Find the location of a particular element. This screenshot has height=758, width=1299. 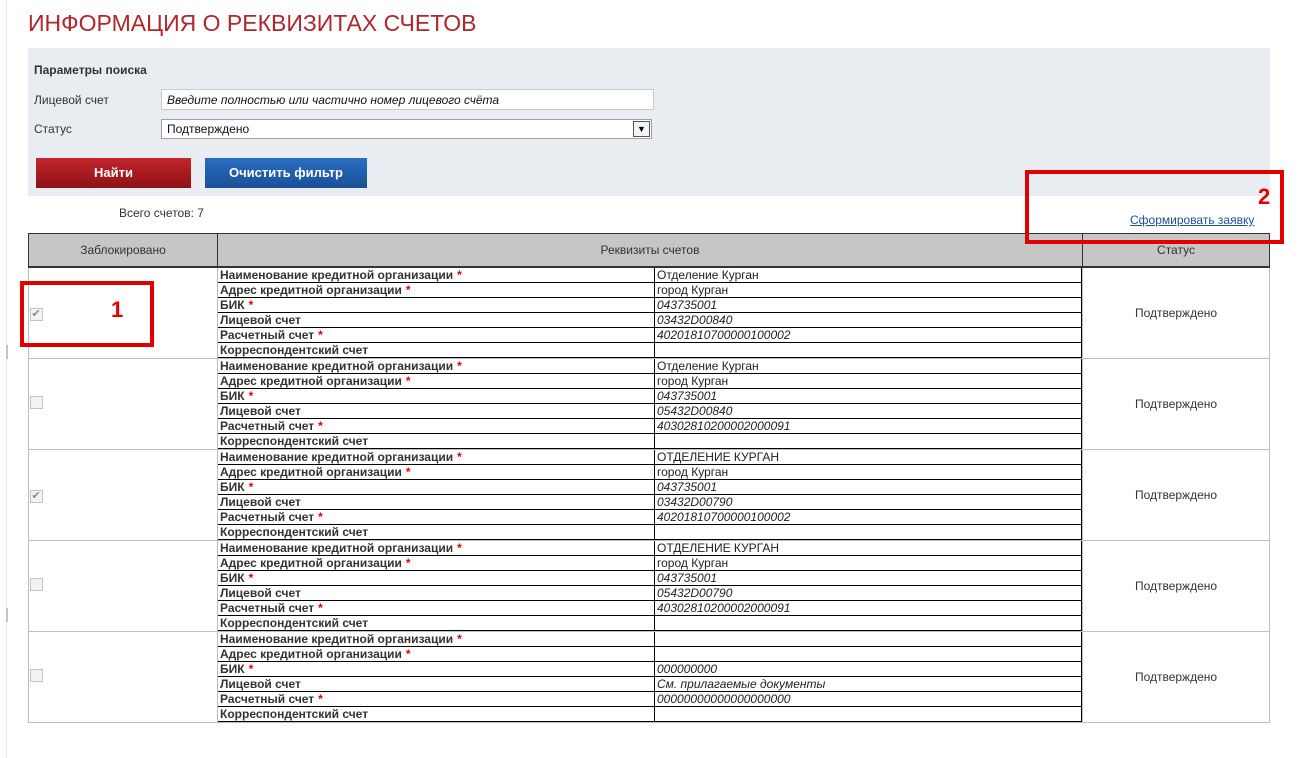

field-value: 40302810200002000091 is located at coordinates (868, 608).